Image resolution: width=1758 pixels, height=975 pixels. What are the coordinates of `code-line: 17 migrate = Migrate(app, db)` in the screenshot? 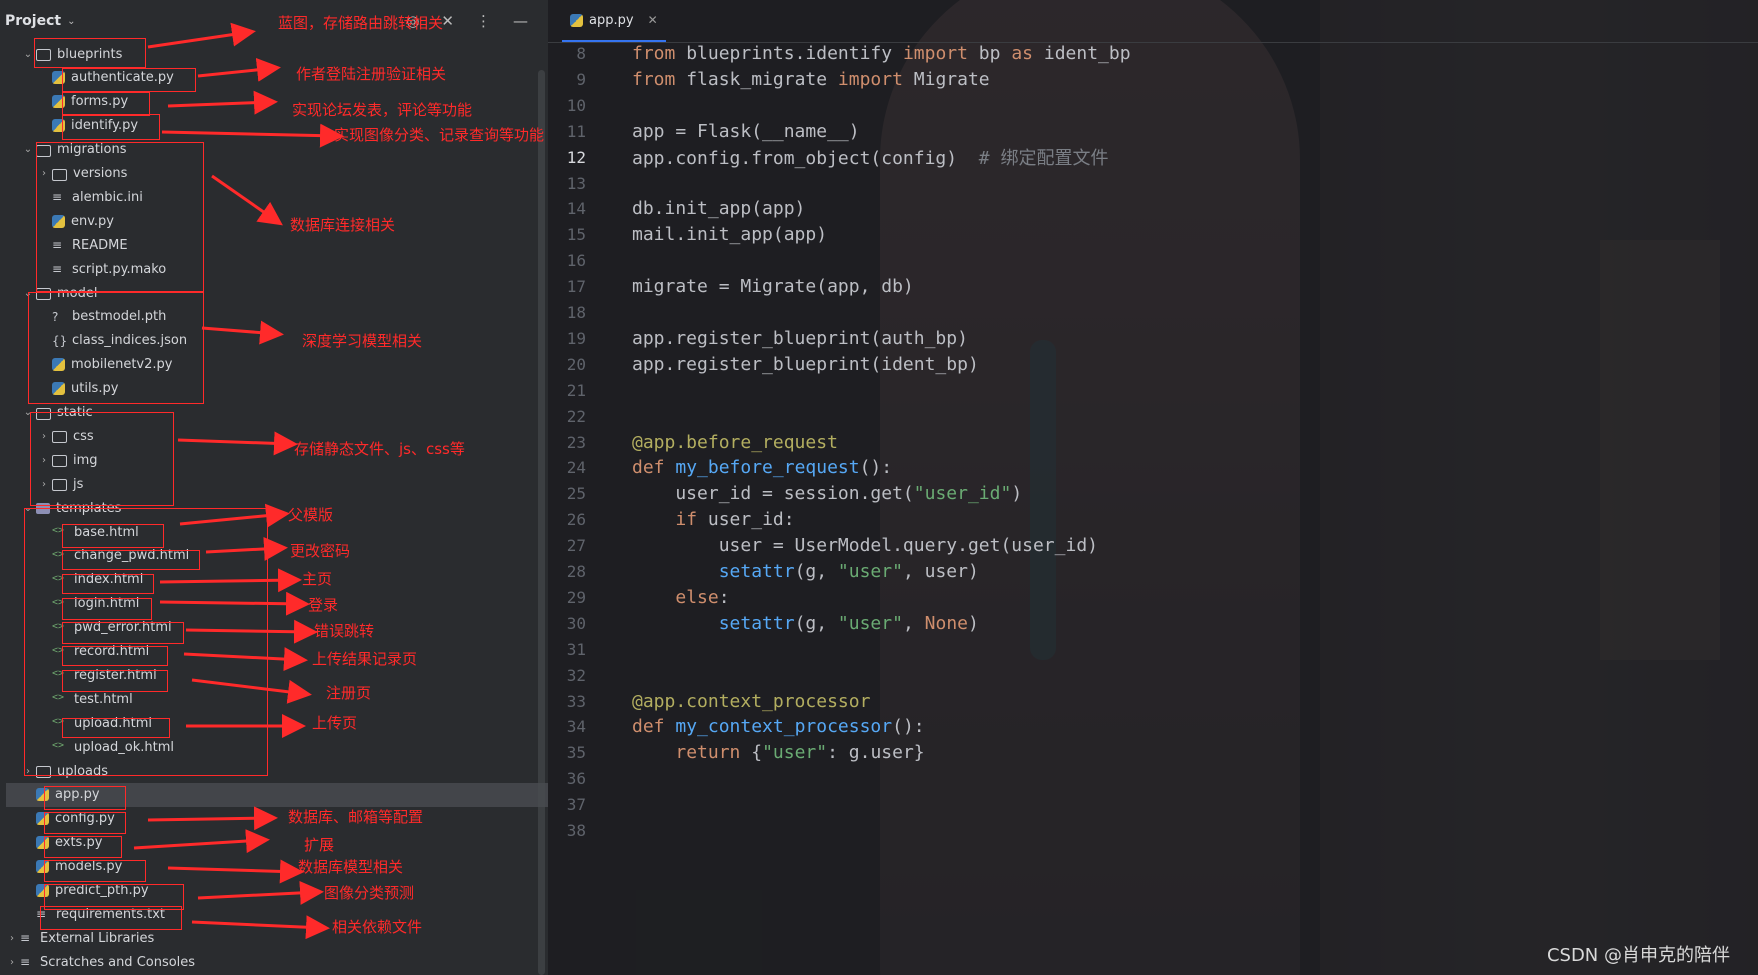 It's located at (731, 286).